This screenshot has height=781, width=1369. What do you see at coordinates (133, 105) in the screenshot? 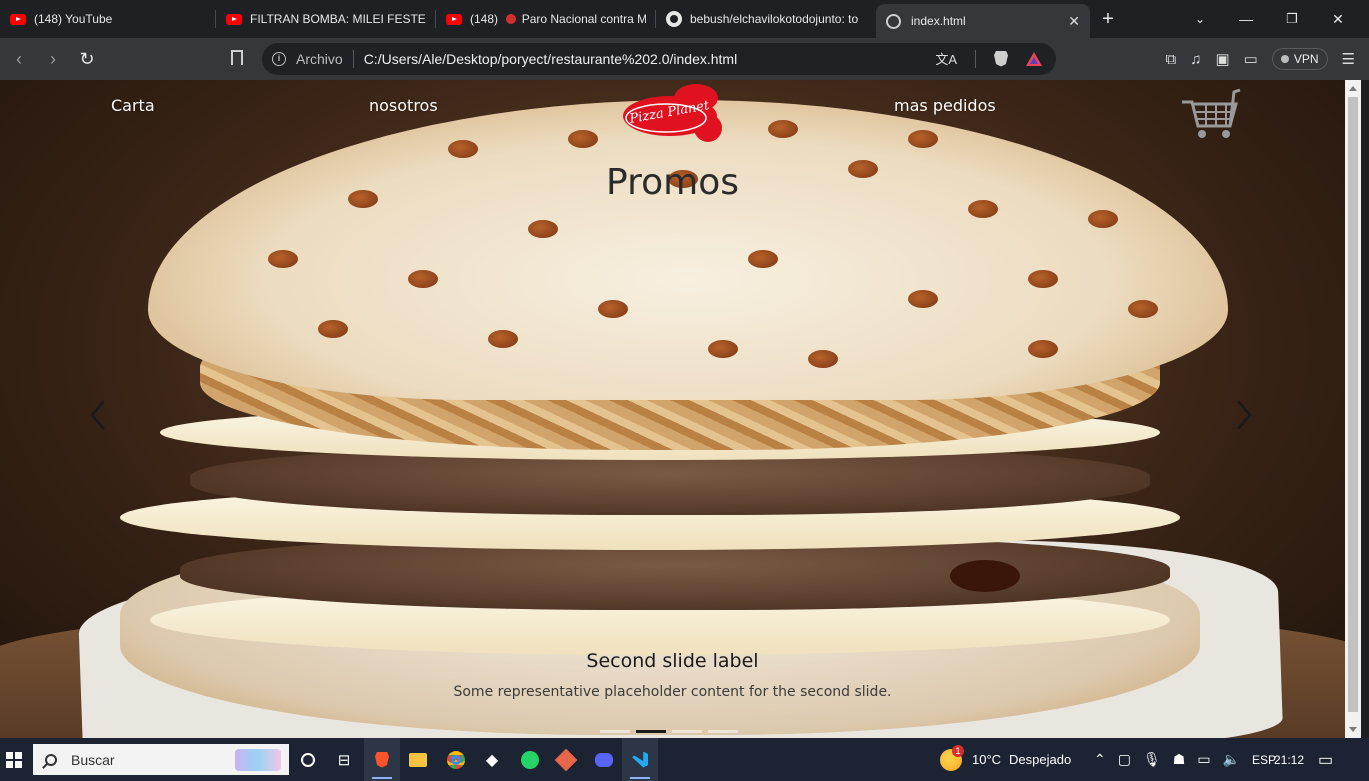
I see `nav-link-carta: Carta` at bounding box center [133, 105].